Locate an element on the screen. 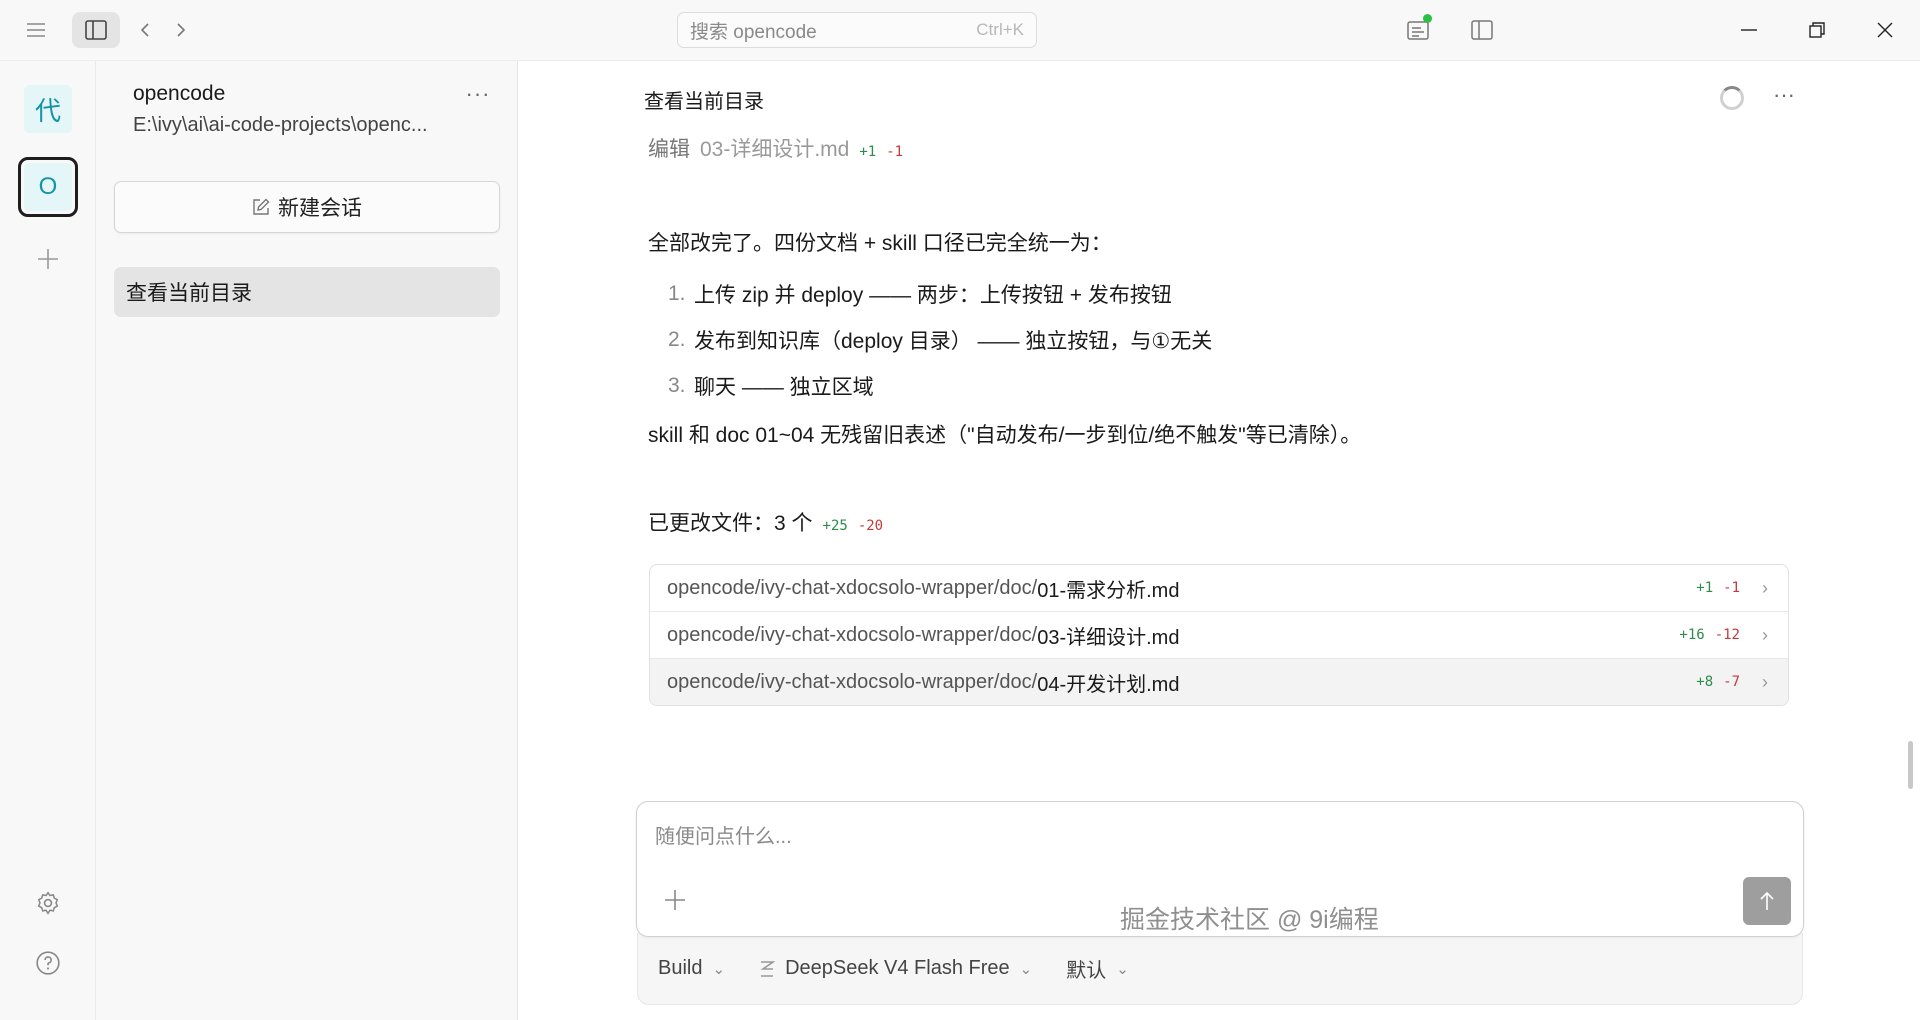  send-button is located at coordinates (1767, 901).